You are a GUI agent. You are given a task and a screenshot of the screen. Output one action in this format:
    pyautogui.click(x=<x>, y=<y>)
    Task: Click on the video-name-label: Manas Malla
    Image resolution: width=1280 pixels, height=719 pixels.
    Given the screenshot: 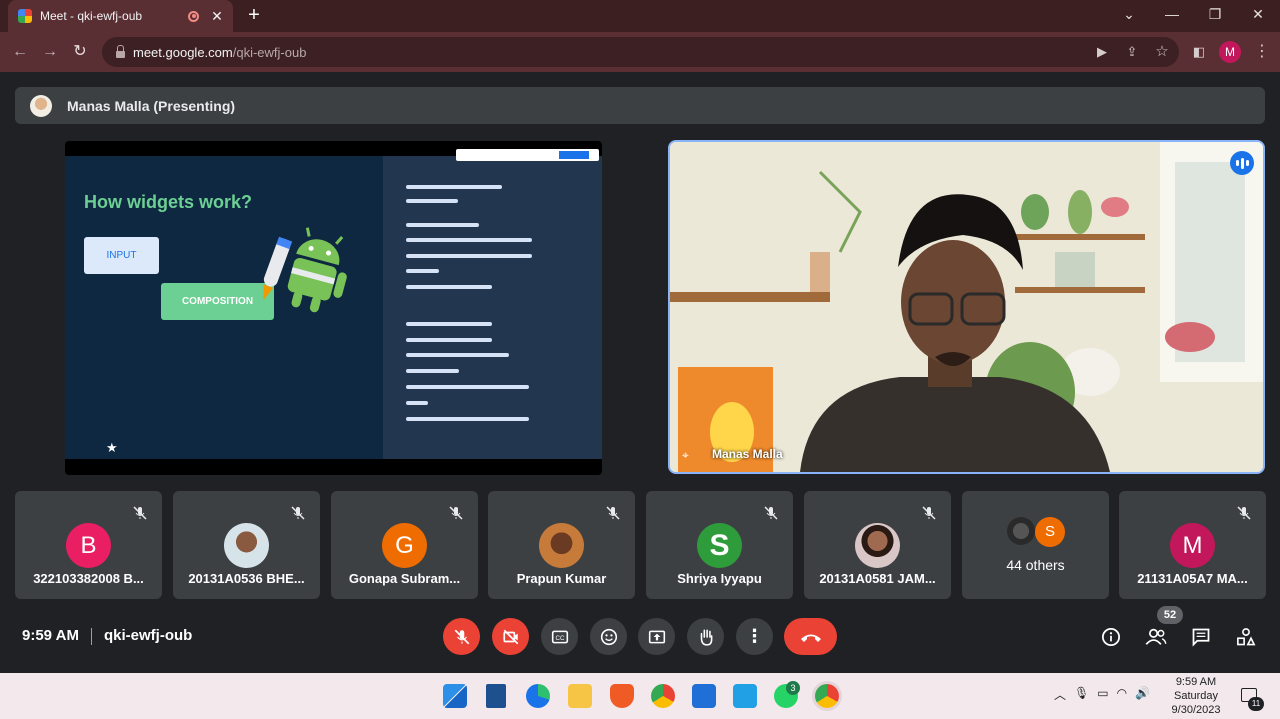 What is the action you would take?
    pyautogui.click(x=747, y=454)
    